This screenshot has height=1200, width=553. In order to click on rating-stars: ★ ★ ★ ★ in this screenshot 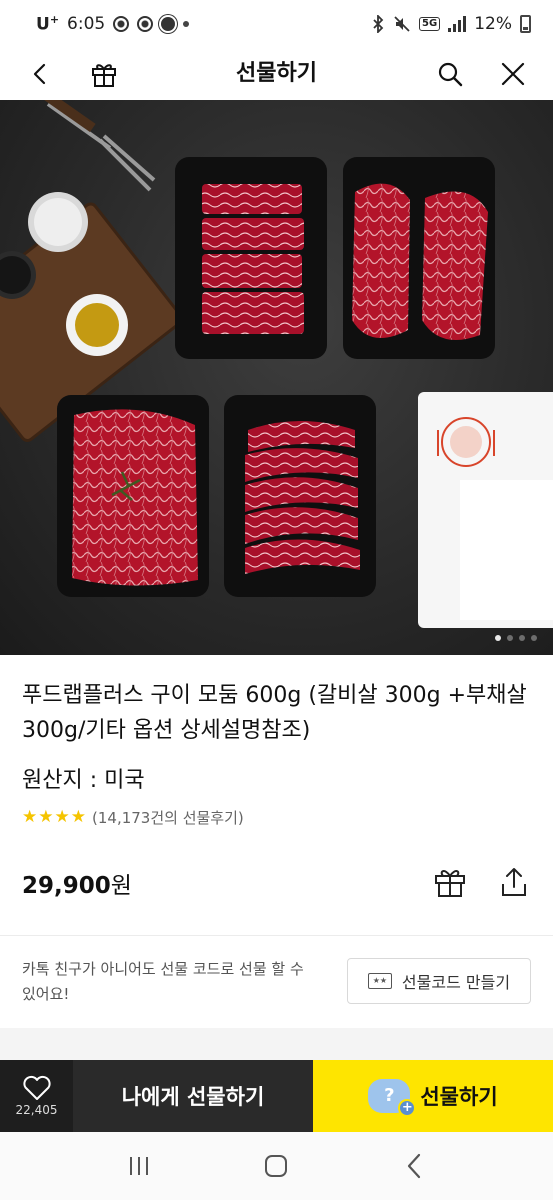, I will do `click(54, 817)`.